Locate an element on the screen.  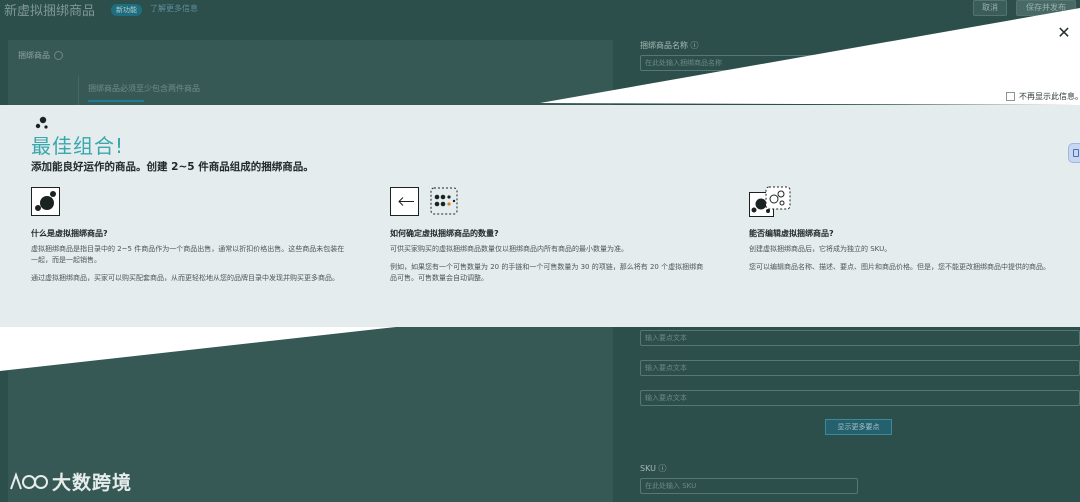
bundle-section-title: 捆绑商品 is located at coordinates (34, 55).